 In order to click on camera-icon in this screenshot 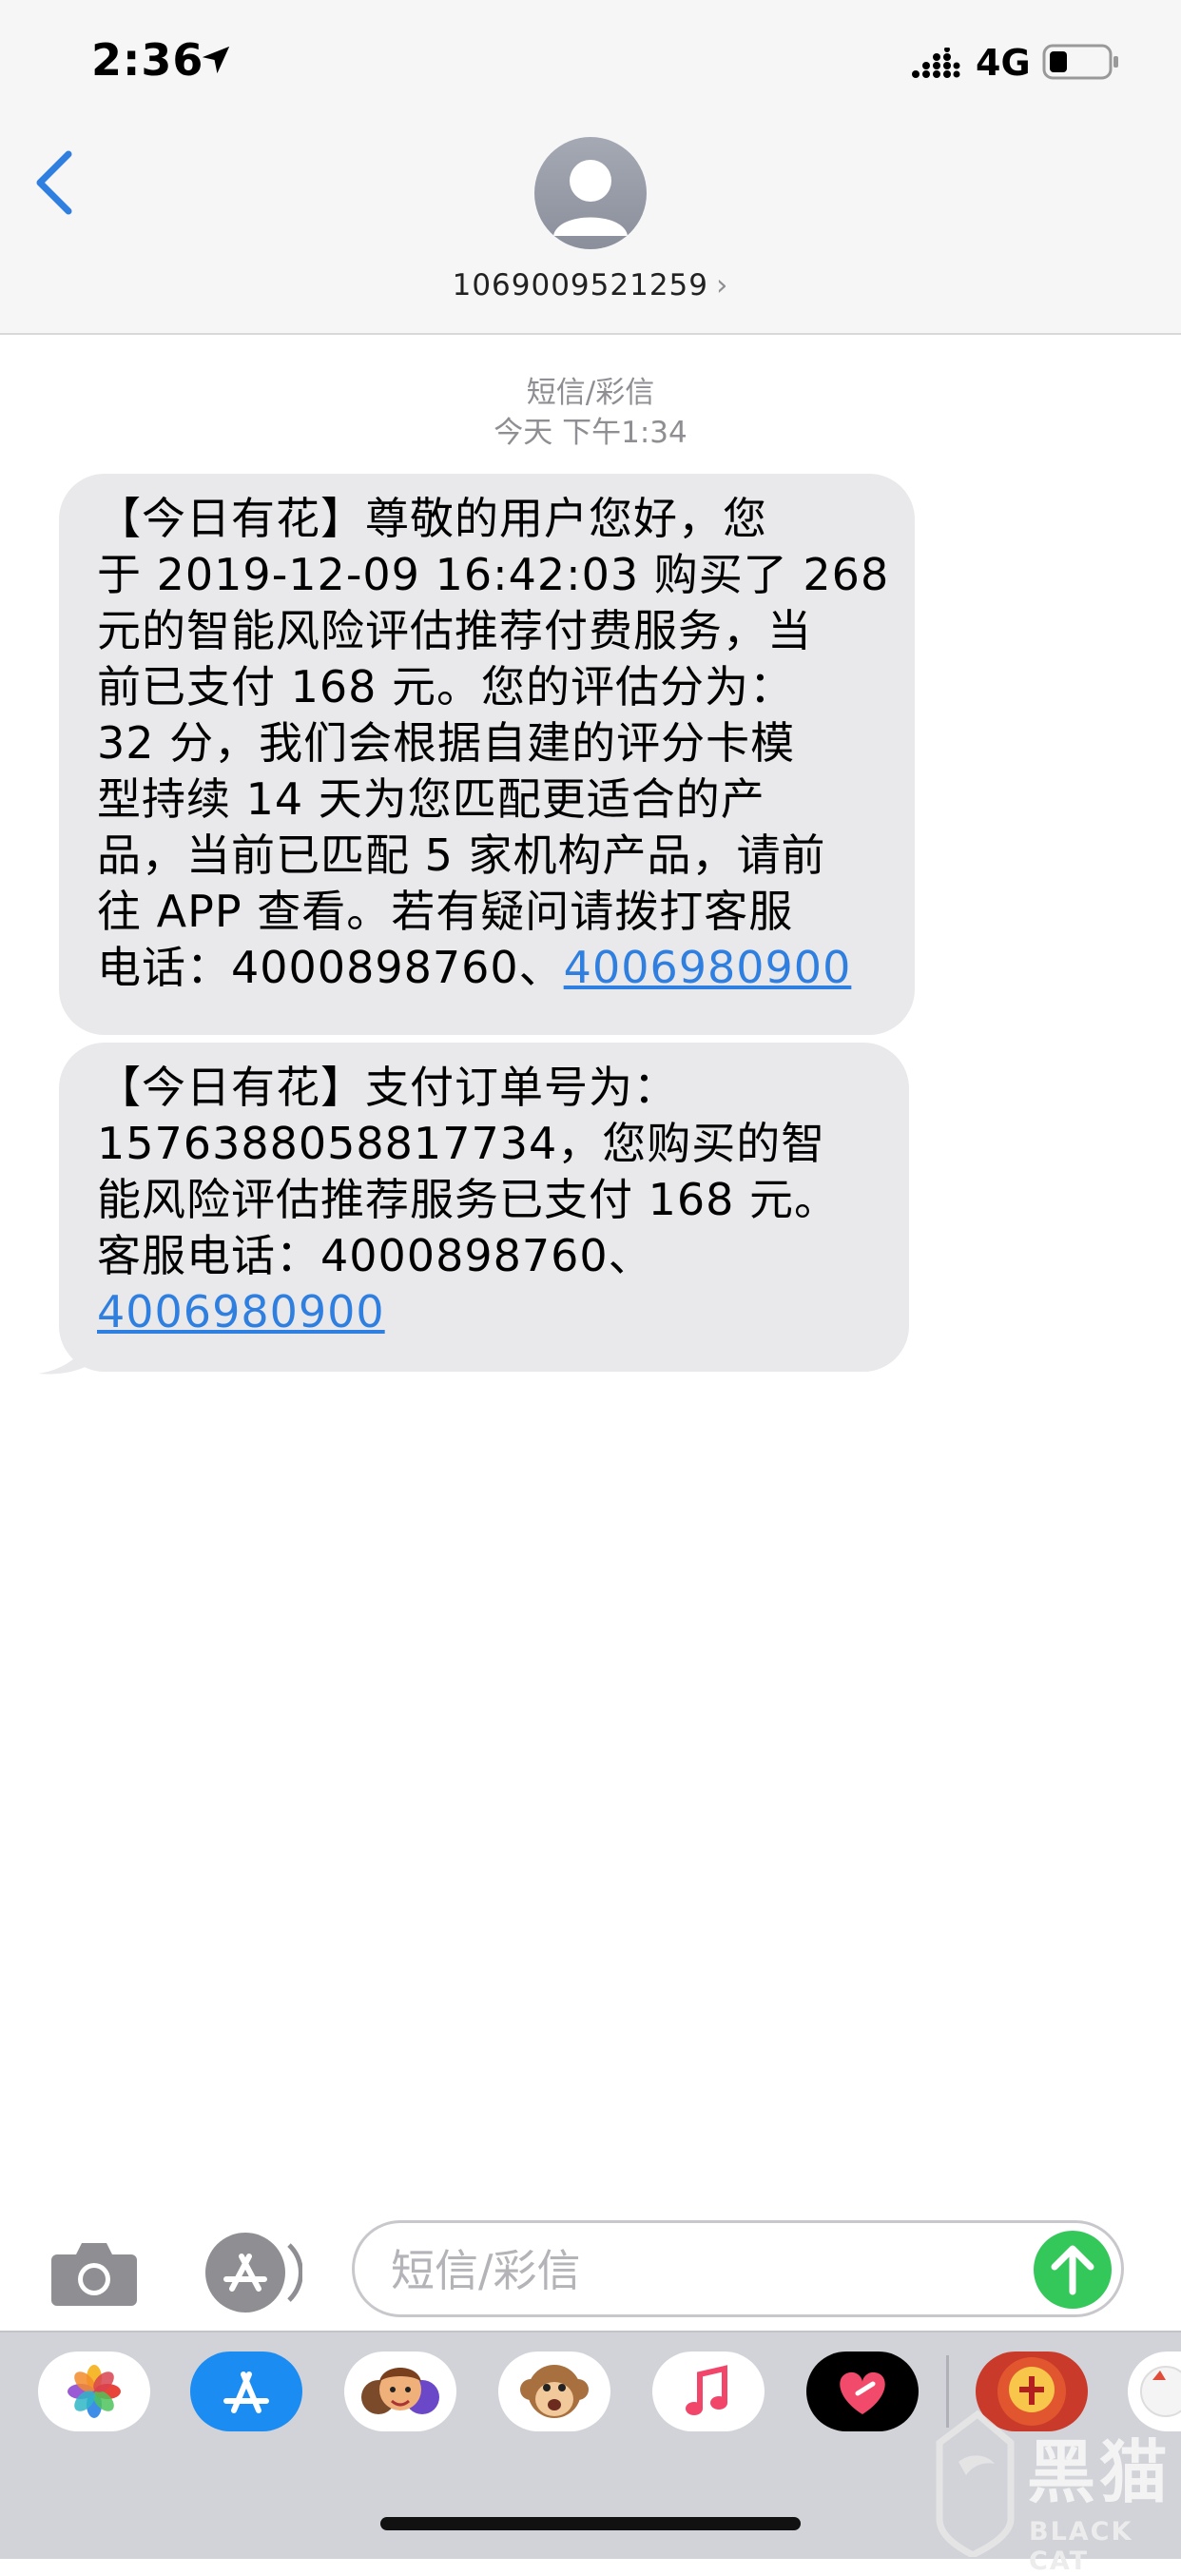, I will do `click(94, 2272)`.